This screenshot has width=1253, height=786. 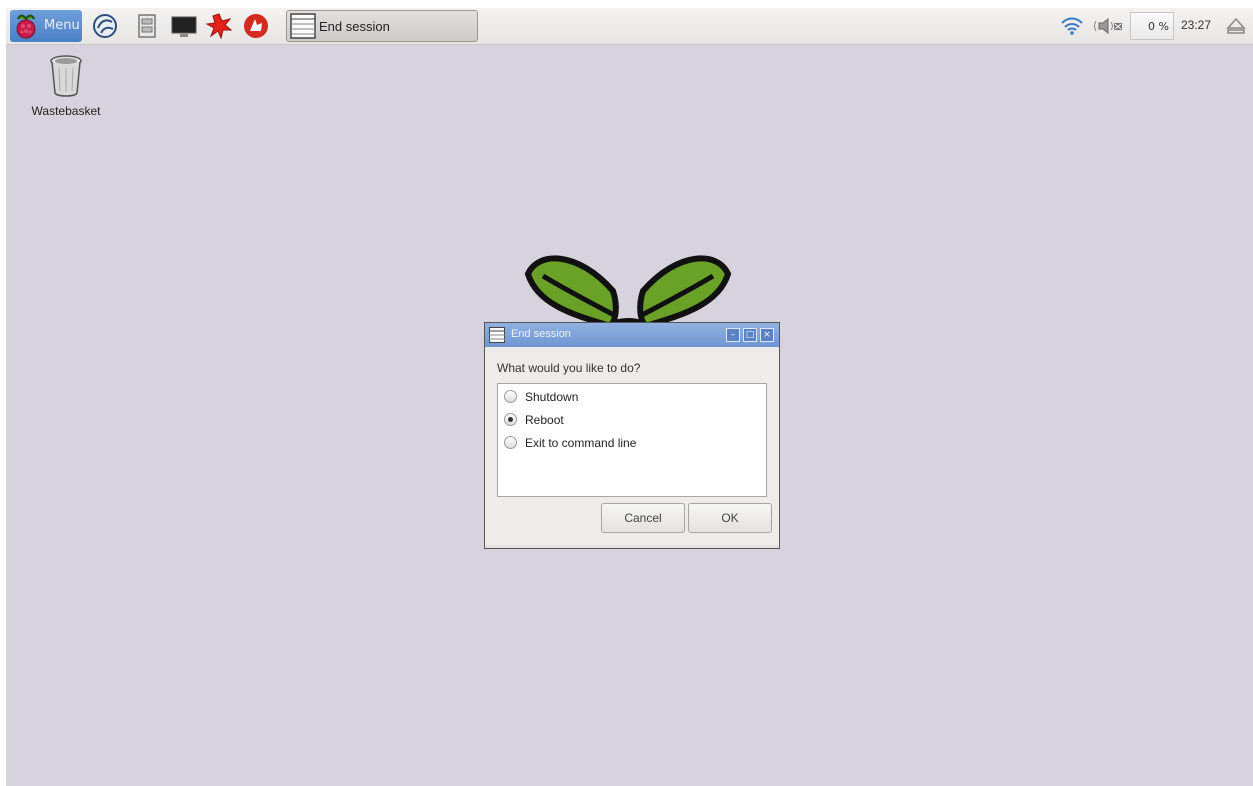 I want to click on close-icon: ×, so click(x=767, y=335).